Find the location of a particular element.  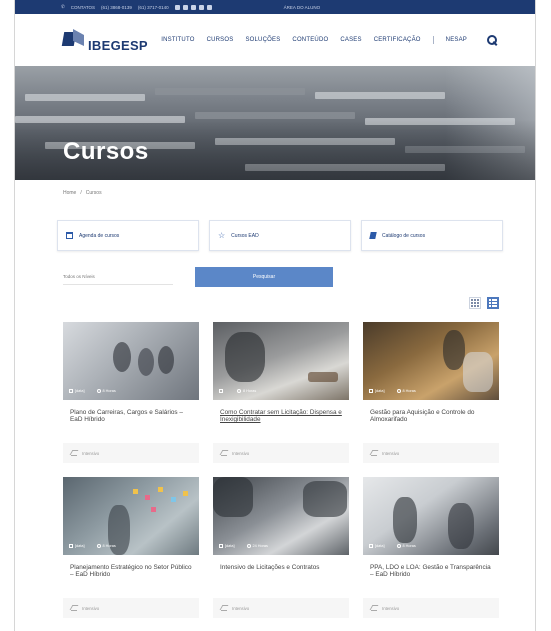

ead-link: ☆ Cursos EAD is located at coordinates (280, 235).